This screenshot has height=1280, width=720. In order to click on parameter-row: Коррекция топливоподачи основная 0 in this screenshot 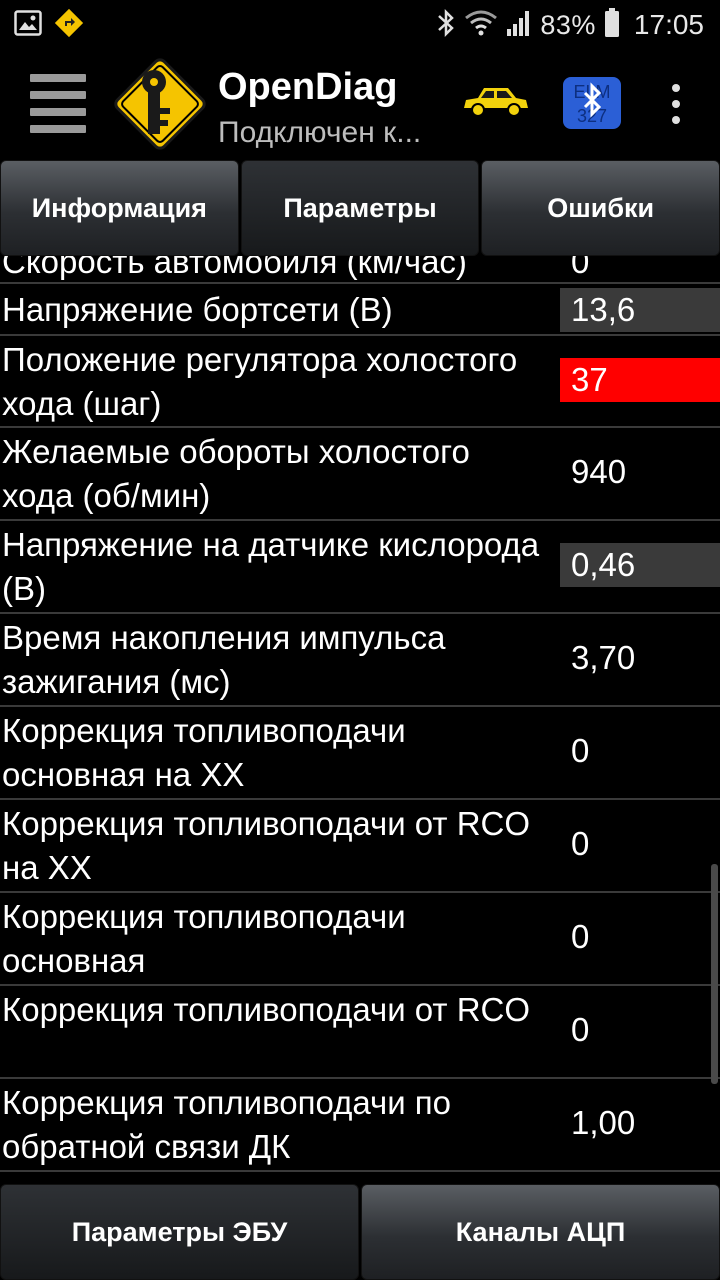, I will do `click(360, 939)`.